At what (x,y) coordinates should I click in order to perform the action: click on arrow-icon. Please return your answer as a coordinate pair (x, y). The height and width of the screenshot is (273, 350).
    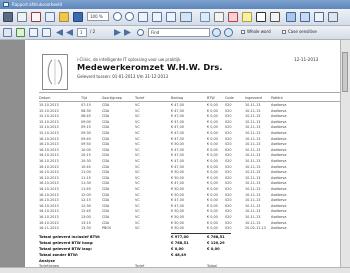
    Looking at the image, I should click on (219, 17).